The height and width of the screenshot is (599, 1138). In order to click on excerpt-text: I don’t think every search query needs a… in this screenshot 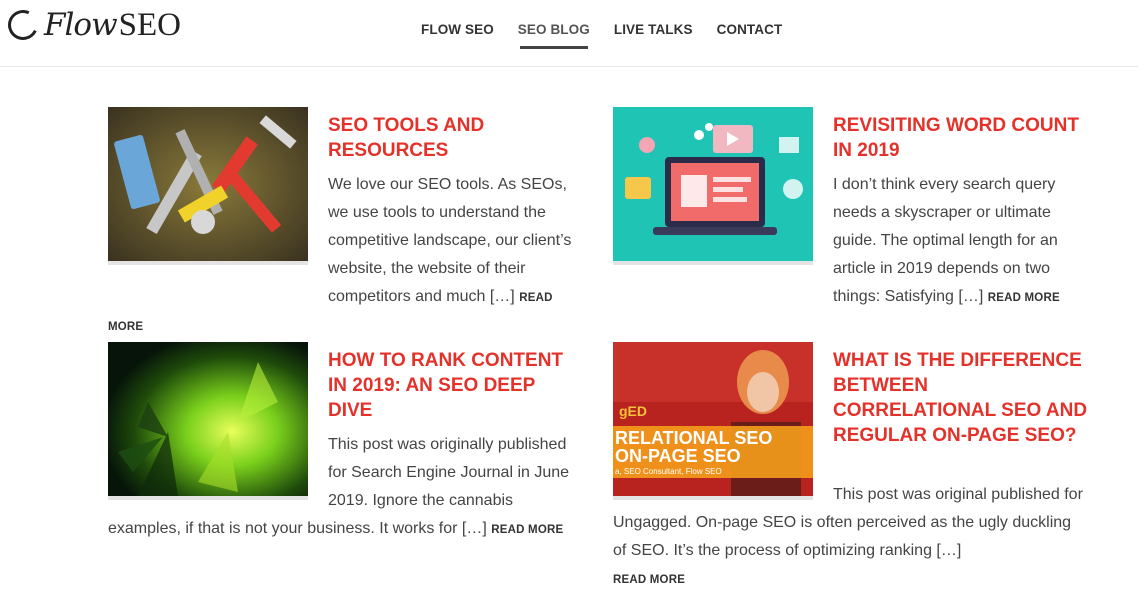, I will do `click(945, 240)`.